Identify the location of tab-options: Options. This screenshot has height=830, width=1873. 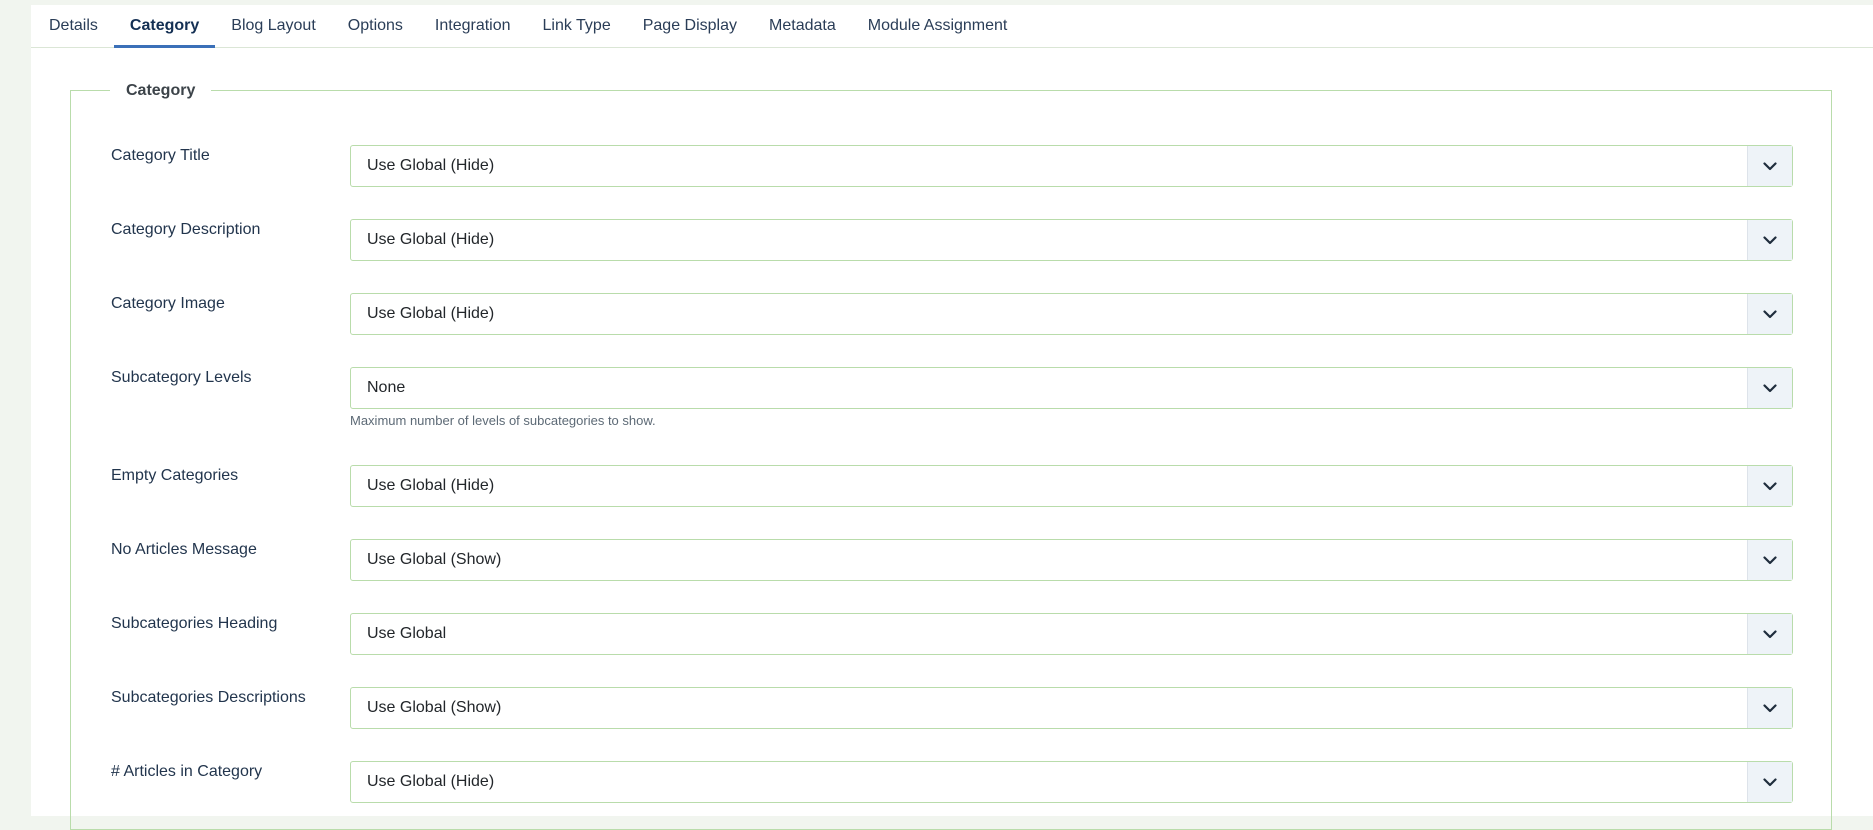
(375, 26).